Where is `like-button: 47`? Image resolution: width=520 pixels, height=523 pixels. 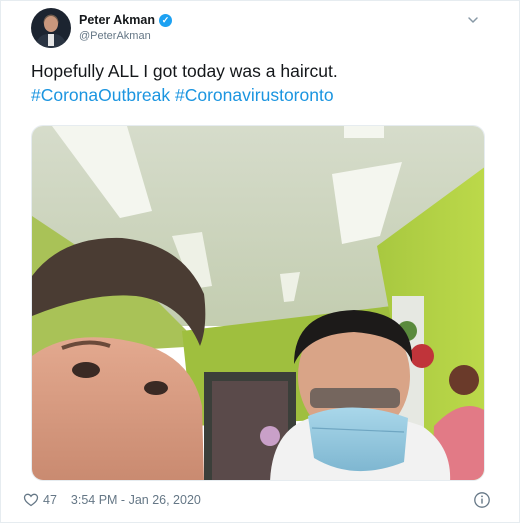
like-button: 47 is located at coordinates (40, 500).